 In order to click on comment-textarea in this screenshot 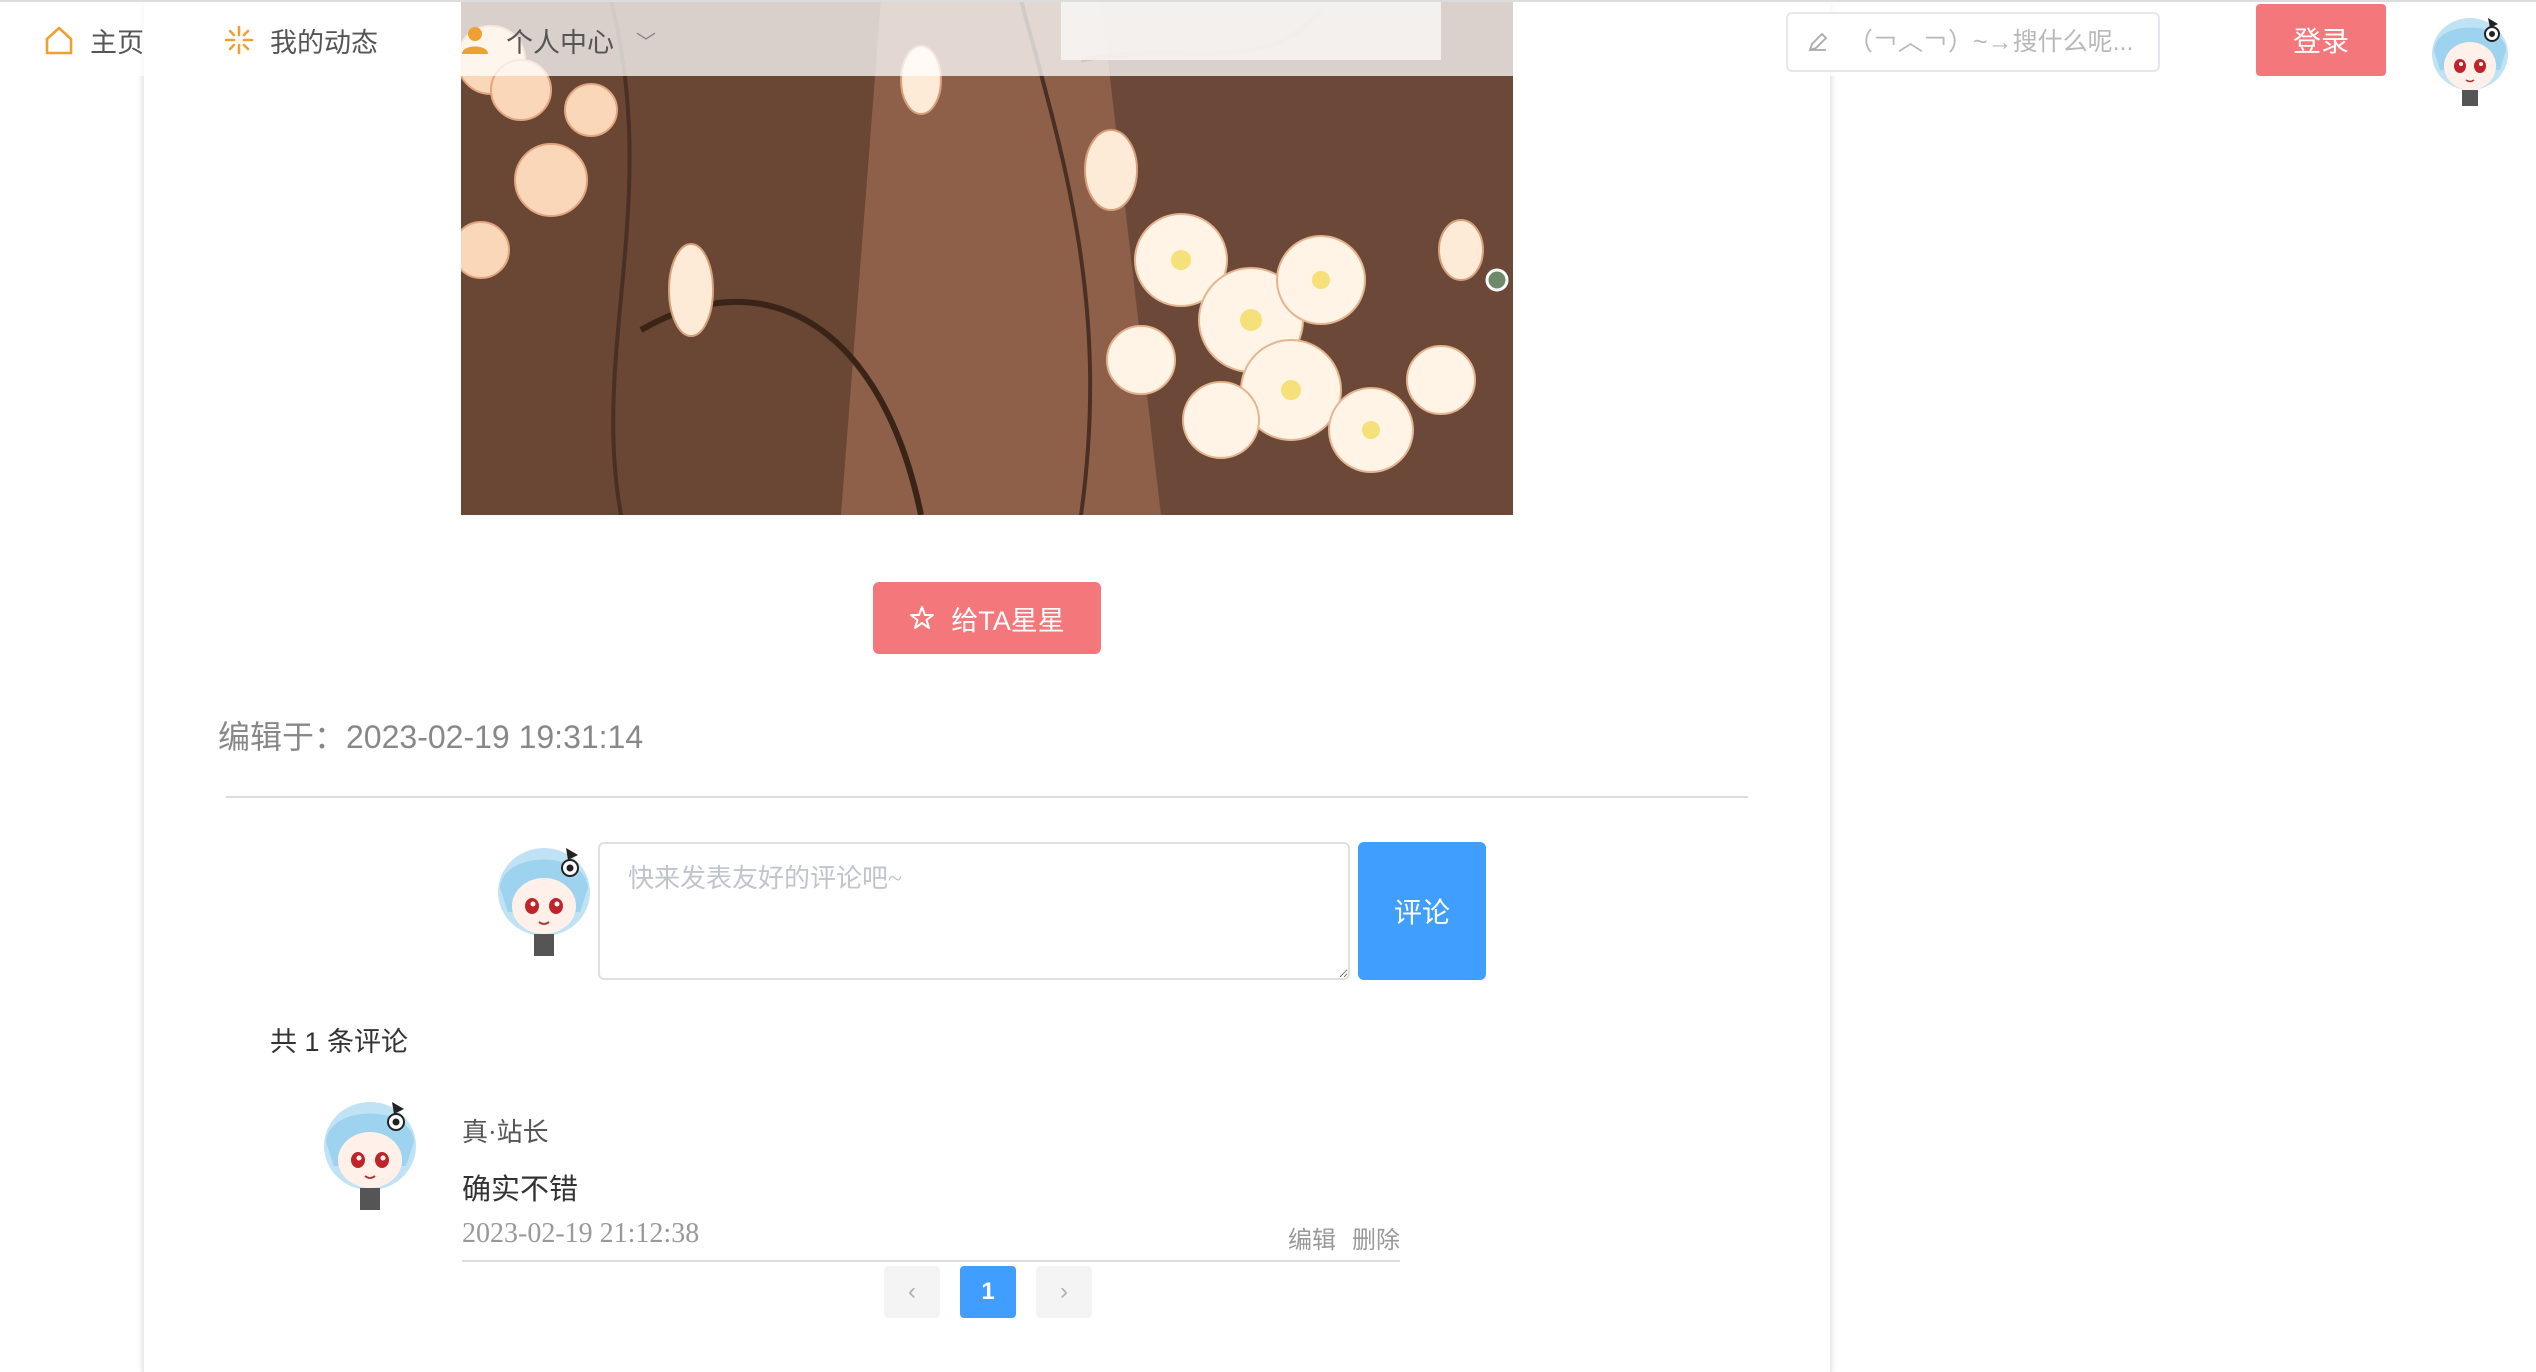, I will do `click(974, 911)`.